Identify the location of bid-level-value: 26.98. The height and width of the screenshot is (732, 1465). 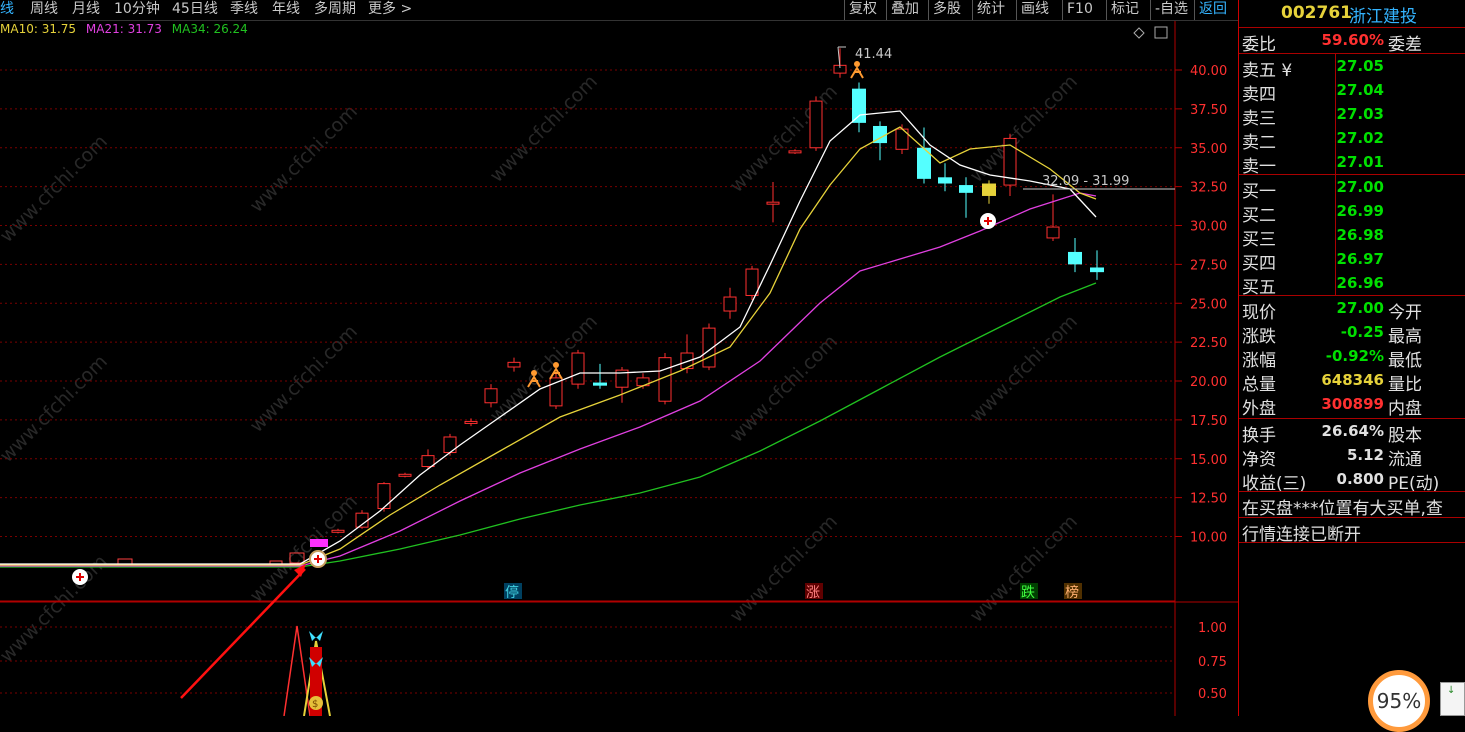
(1360, 235).